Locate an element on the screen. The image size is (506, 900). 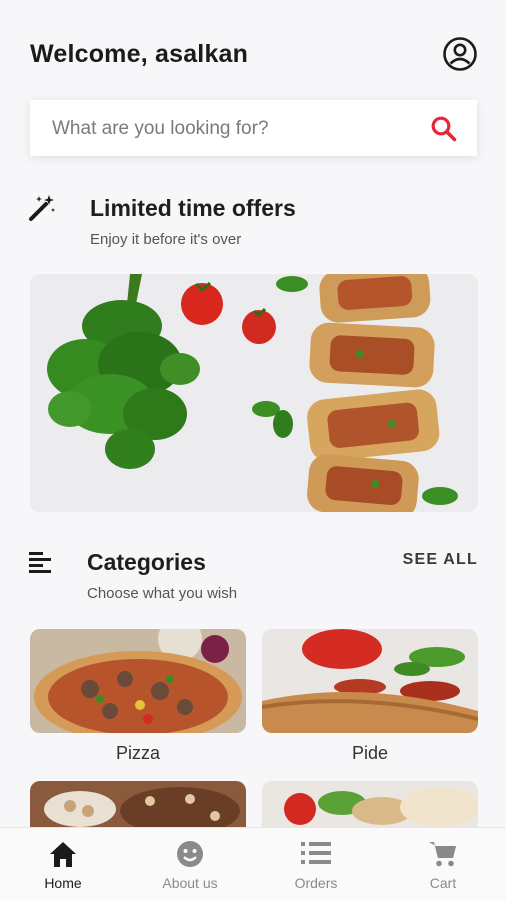
smiley-icon is located at coordinates (190, 854).